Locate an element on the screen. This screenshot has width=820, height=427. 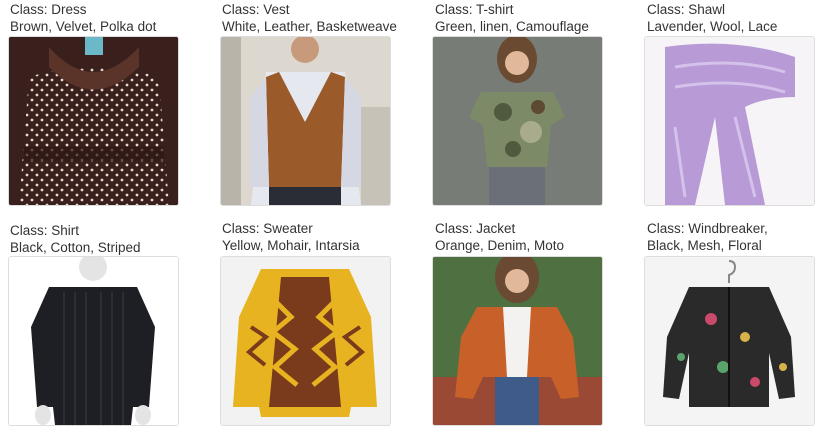
item-2-attributes: White, Leather, Basketweave is located at coordinates (309, 26).